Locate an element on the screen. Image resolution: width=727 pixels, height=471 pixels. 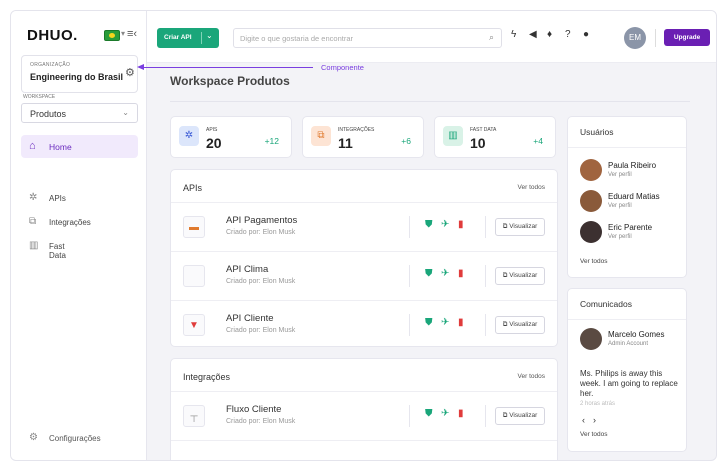
stat-delta: +6 is located at coordinates (406, 141).